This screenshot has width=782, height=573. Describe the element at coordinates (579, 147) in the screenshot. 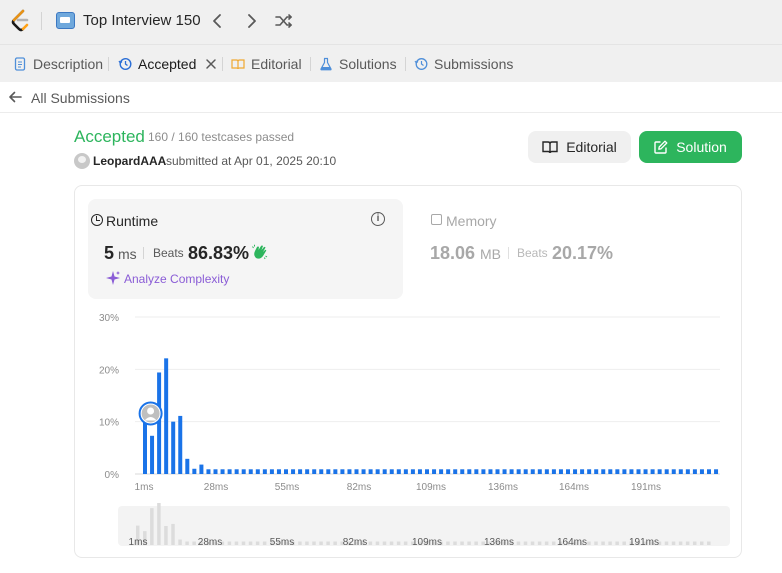

I see `editorial-button: Editorial` at that location.